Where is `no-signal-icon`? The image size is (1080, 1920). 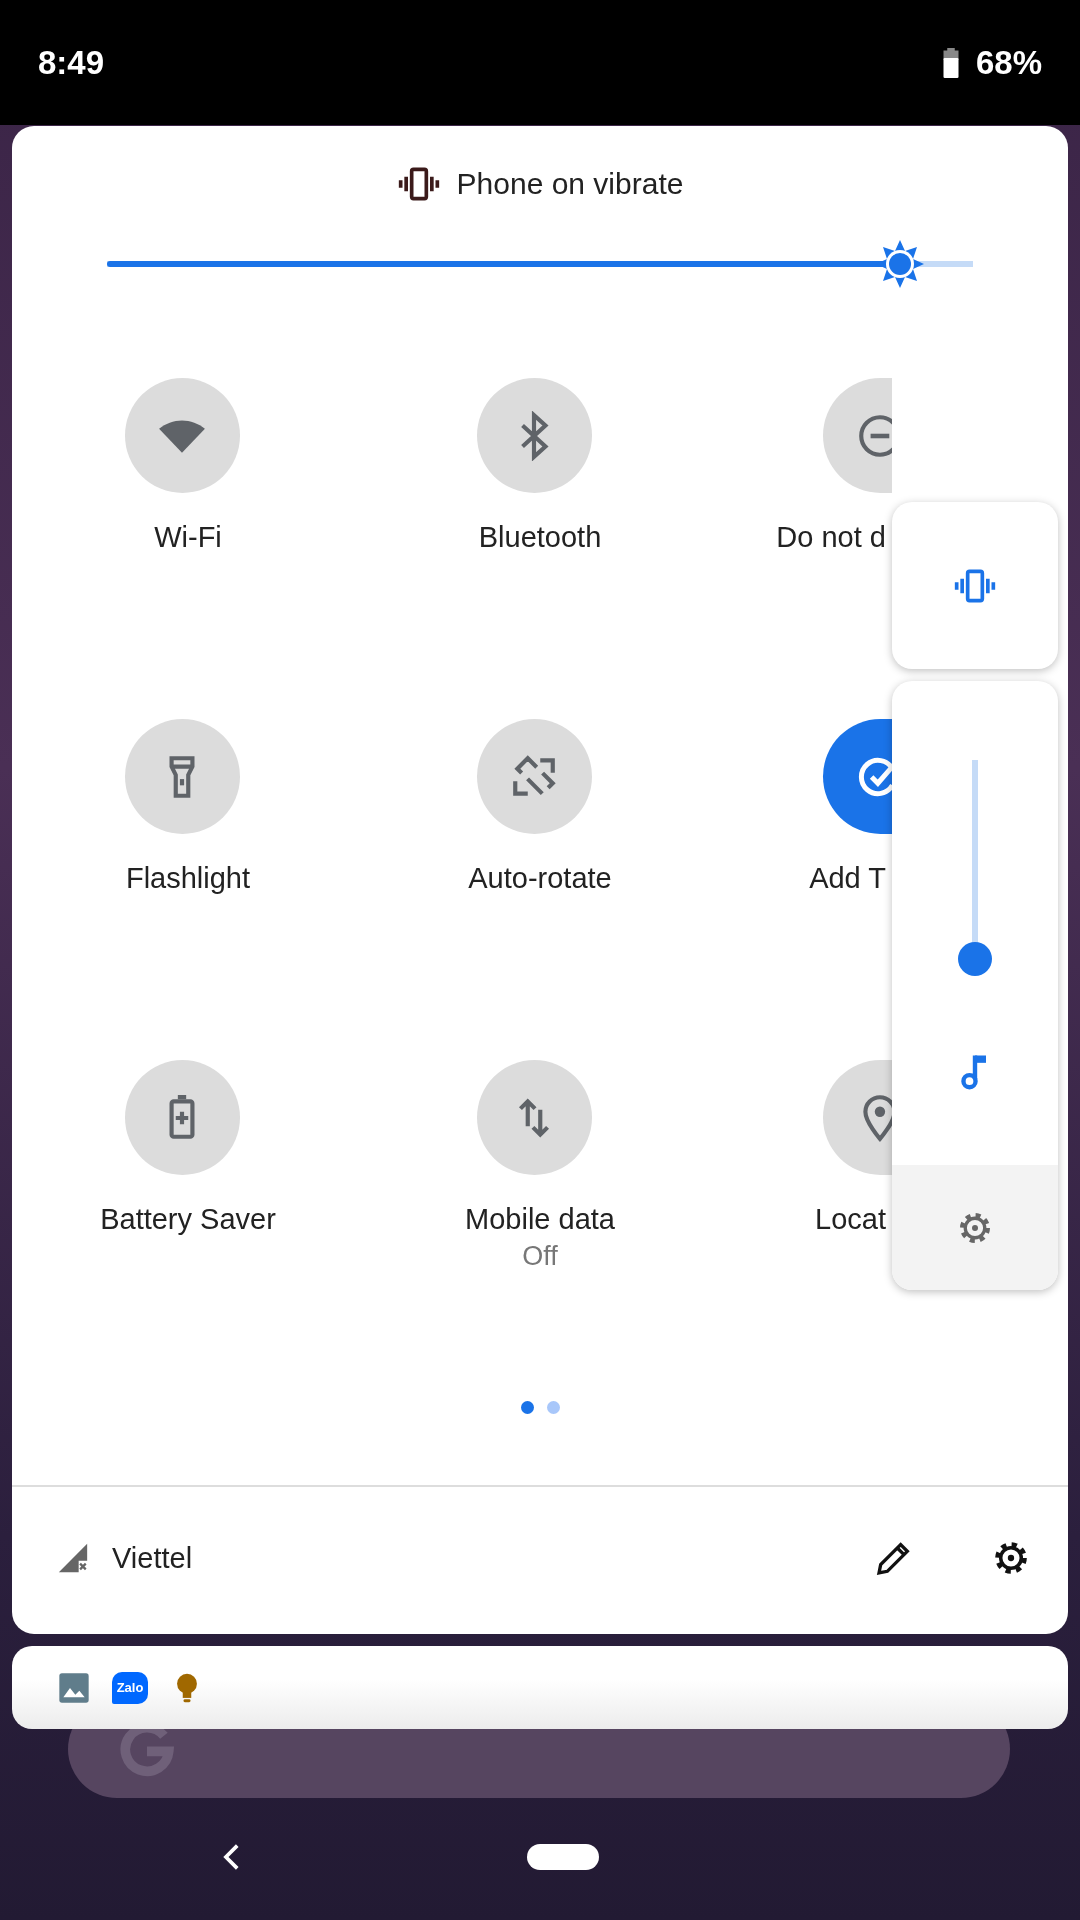 no-signal-icon is located at coordinates (73, 1558).